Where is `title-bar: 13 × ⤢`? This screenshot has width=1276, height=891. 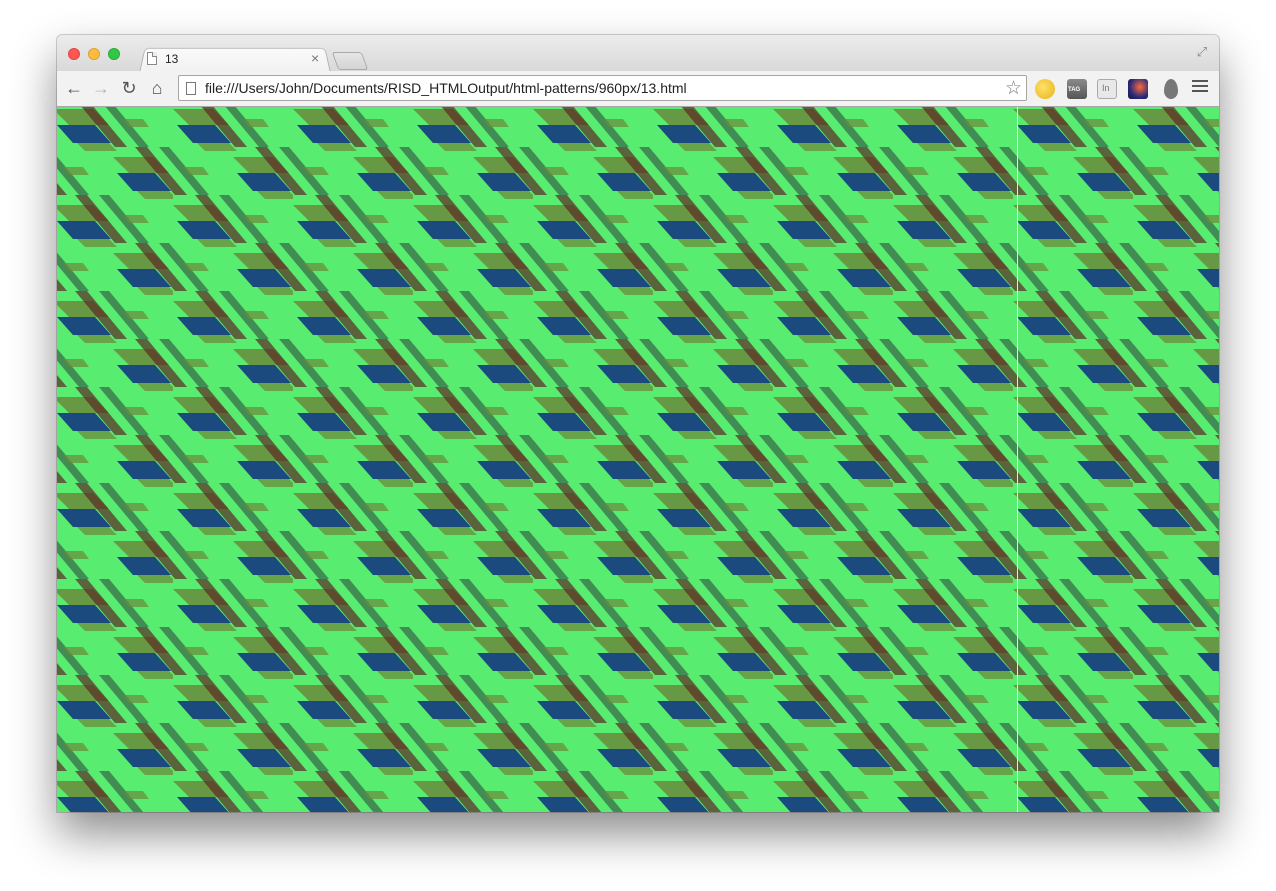 title-bar: 13 × ⤢ is located at coordinates (638, 54).